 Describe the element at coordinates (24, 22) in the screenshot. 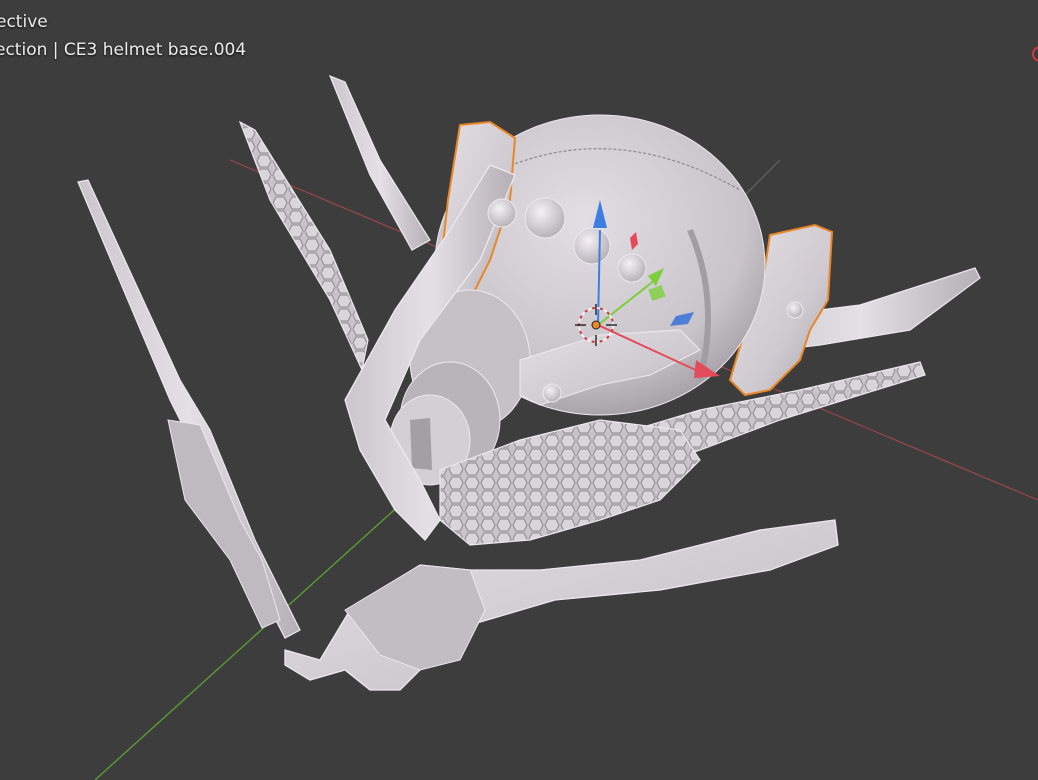

I see `viewport-view-mode-label: ective` at that location.